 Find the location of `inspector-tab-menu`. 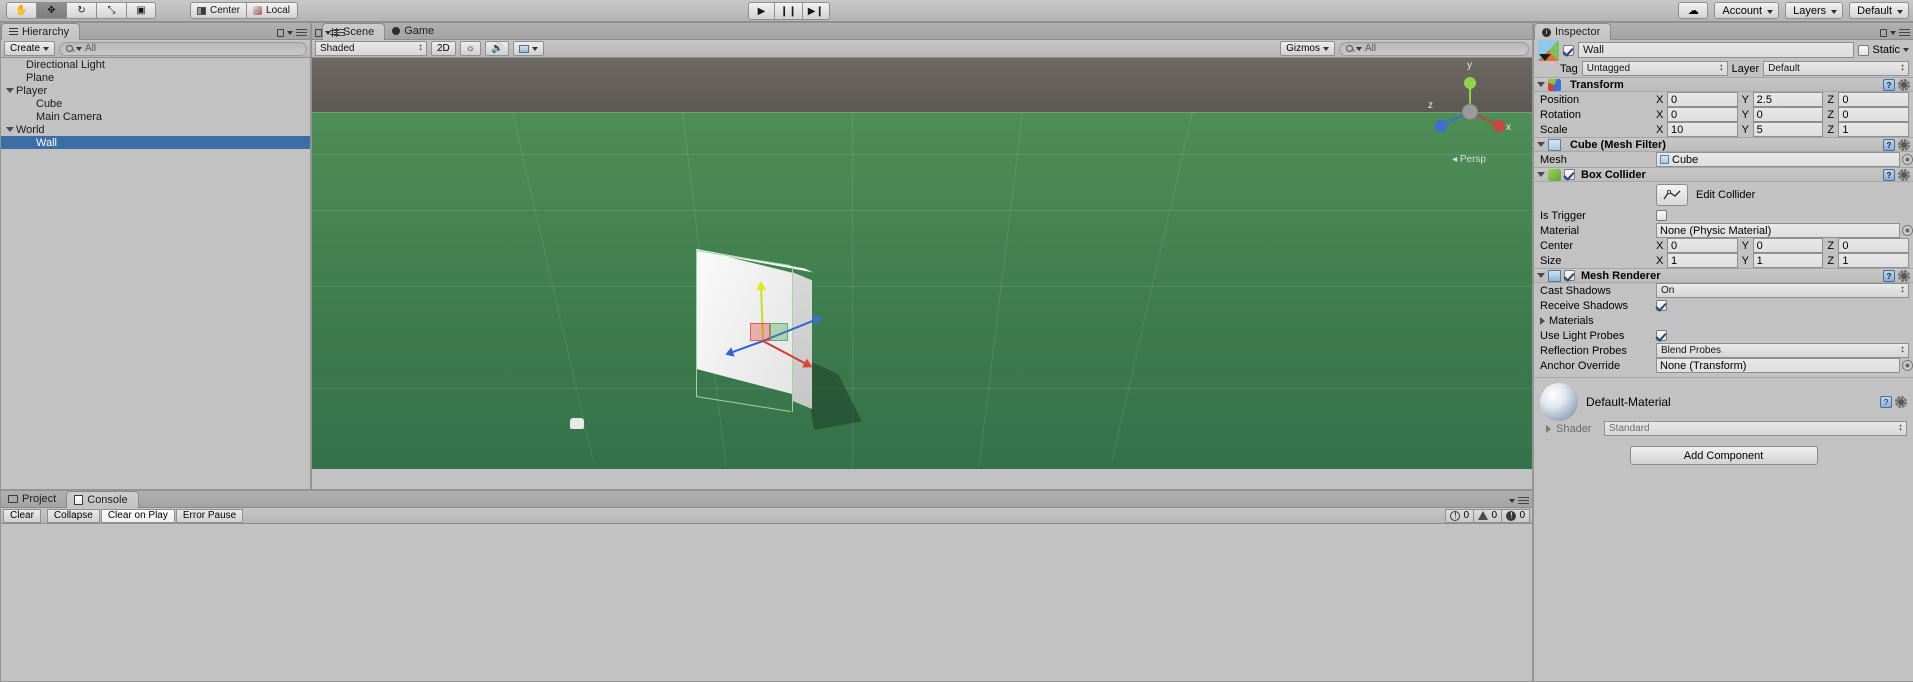

inspector-tab-menu is located at coordinates (1895, 33).